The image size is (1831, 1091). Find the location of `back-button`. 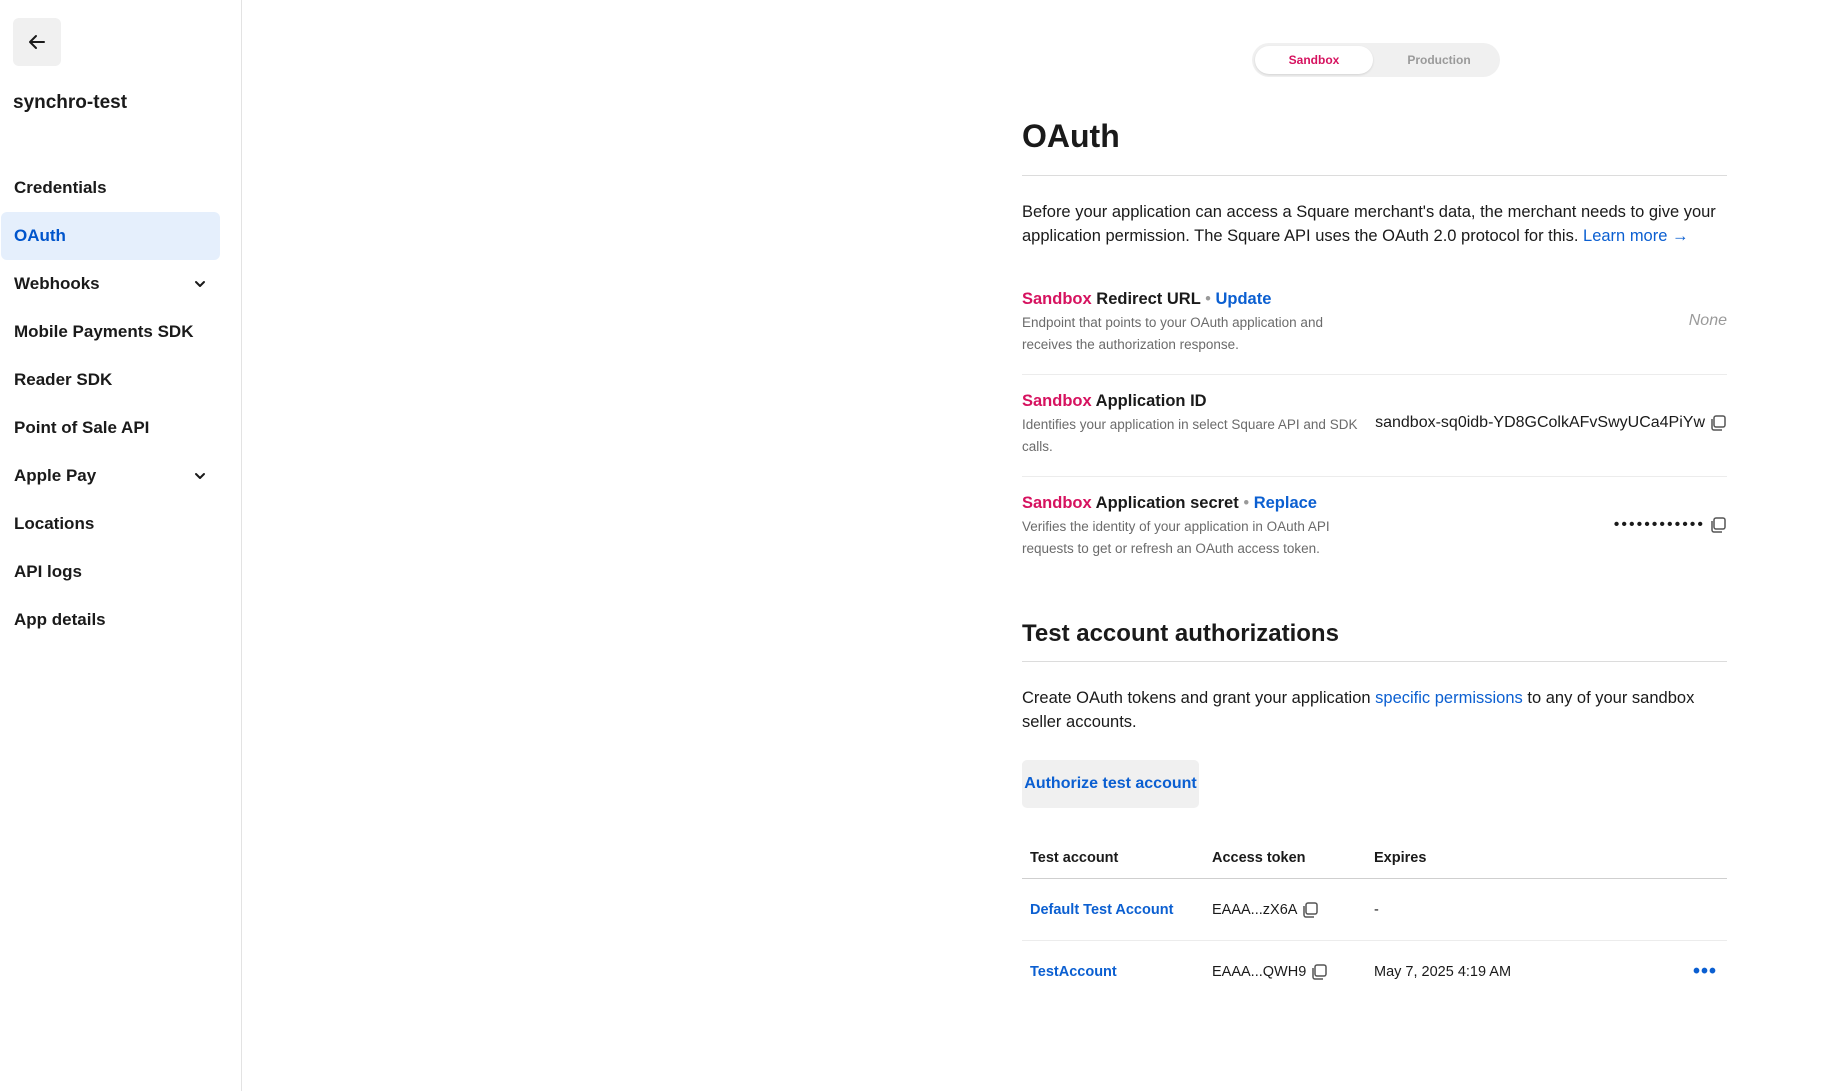

back-button is located at coordinates (37, 42).